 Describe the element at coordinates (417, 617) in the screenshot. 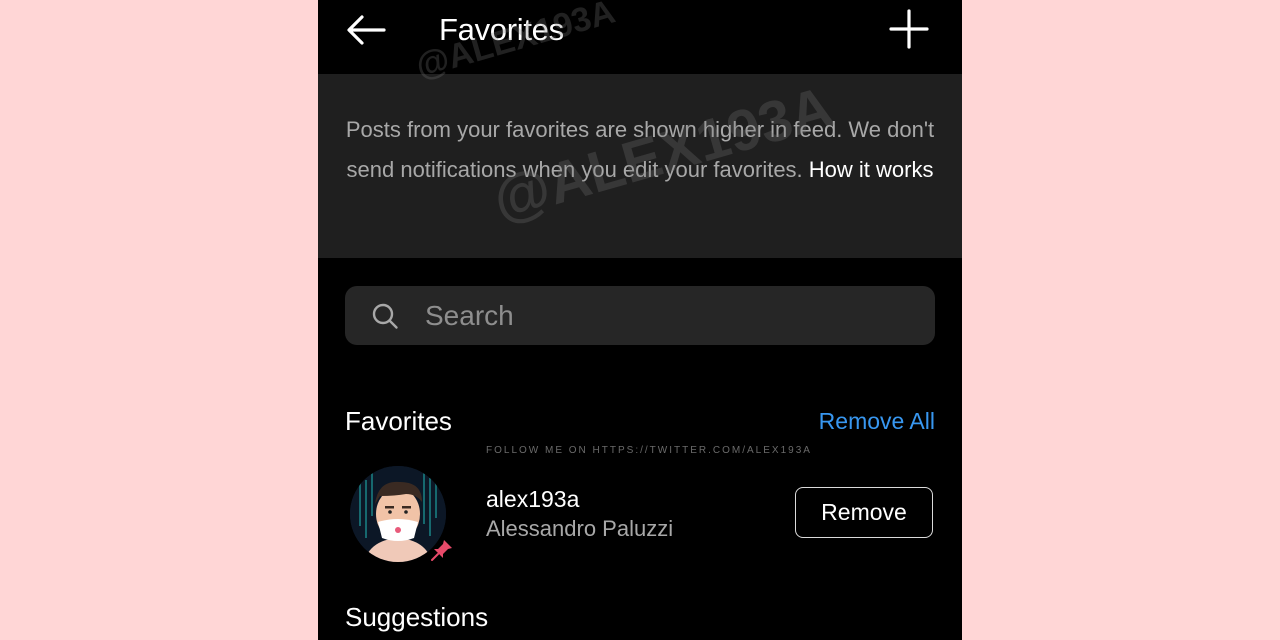

I see `suggestions-section-title: Suggestions` at that location.